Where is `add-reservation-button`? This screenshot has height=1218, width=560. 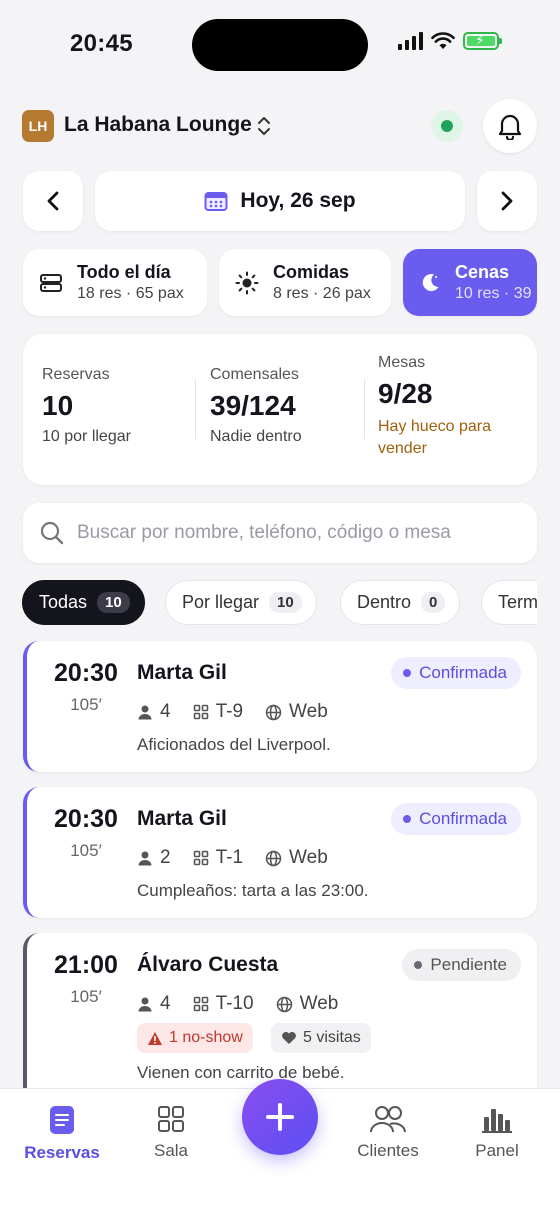 add-reservation-button is located at coordinates (280, 1117).